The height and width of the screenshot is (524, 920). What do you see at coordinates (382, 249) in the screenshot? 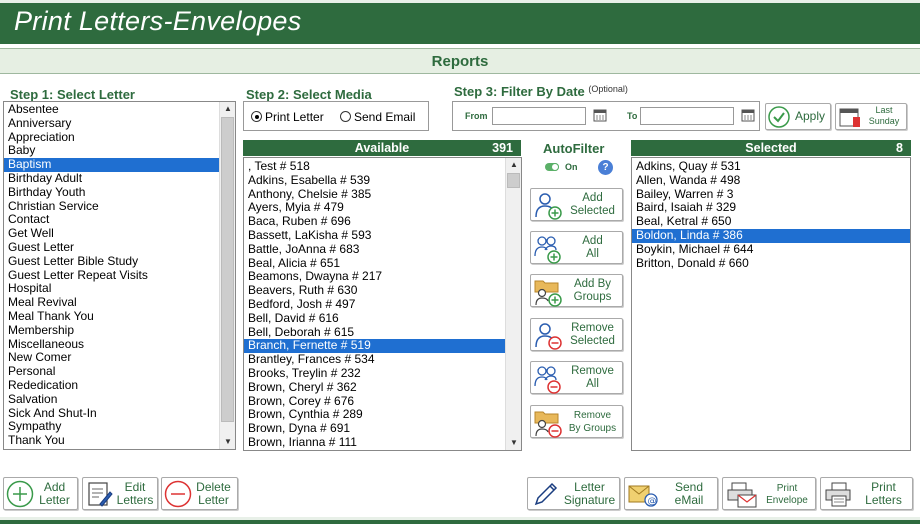
I see `list-item: Battle, JoAnna # 683` at bounding box center [382, 249].